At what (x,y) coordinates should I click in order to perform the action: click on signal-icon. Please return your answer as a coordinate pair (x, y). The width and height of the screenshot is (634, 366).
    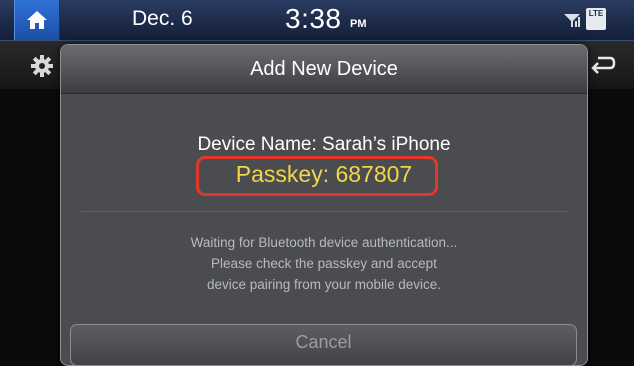
    Looking at the image, I should click on (572, 20).